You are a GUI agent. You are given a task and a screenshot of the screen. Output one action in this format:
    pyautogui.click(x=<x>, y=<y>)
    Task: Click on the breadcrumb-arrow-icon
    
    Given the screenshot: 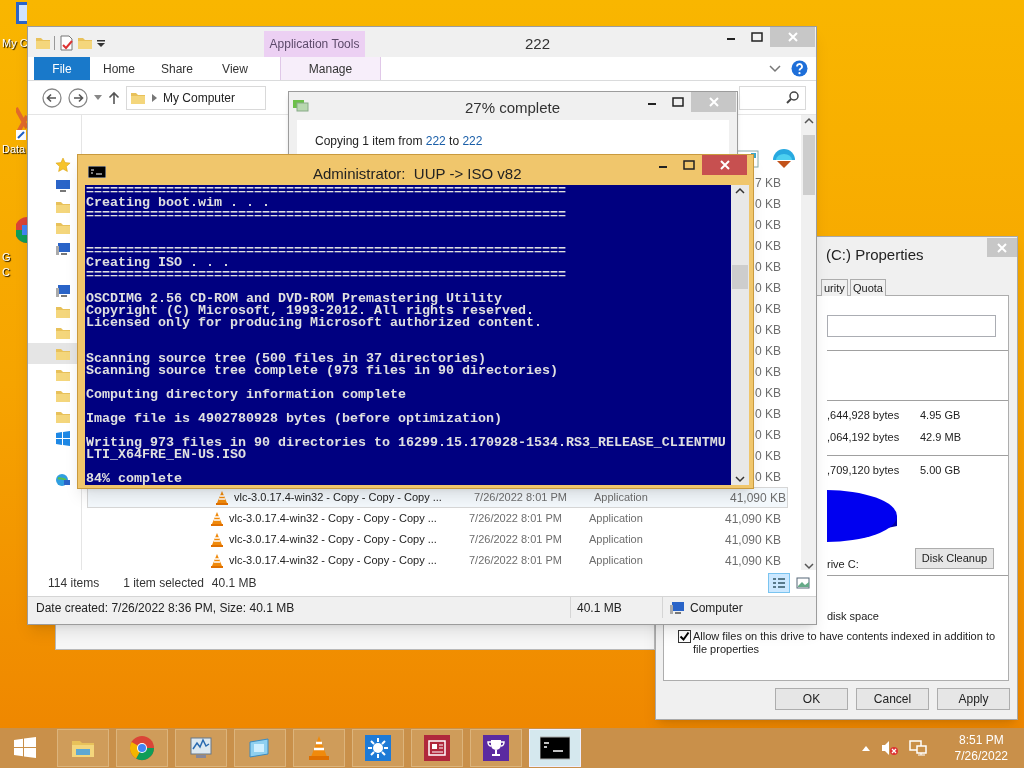 What is the action you would take?
    pyautogui.click(x=154, y=97)
    